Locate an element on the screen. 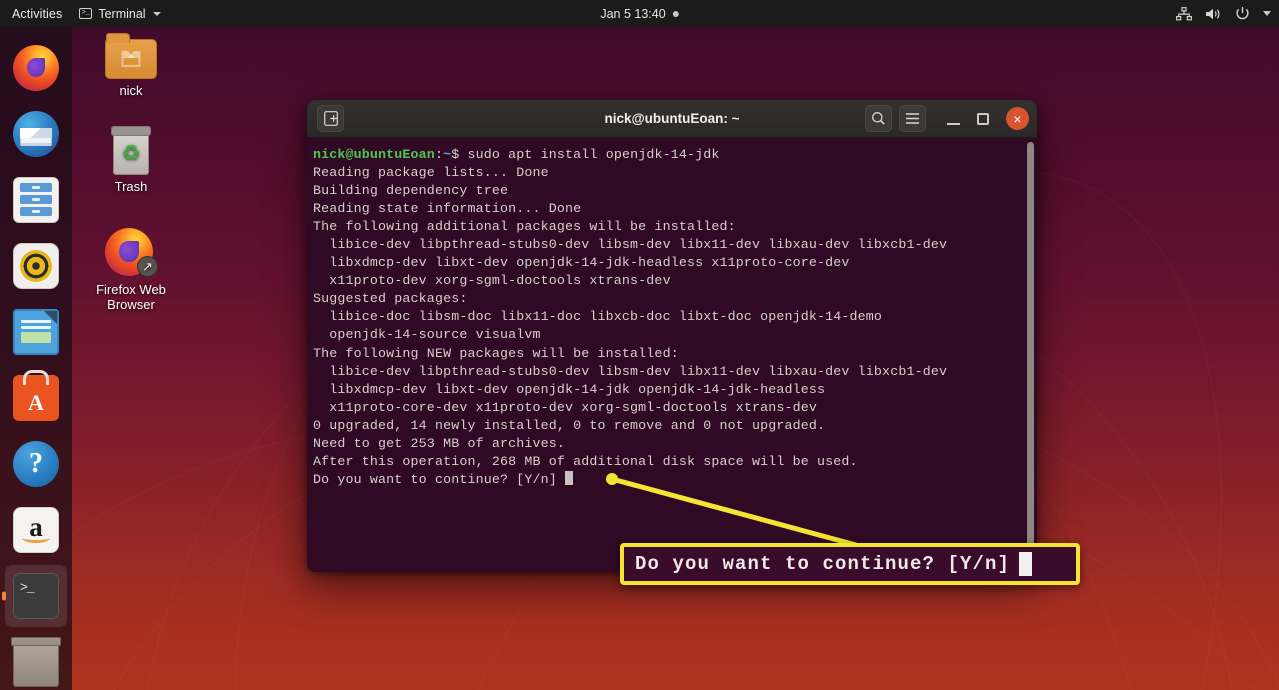  annotation-cursor-block is located at coordinates (1026, 564).